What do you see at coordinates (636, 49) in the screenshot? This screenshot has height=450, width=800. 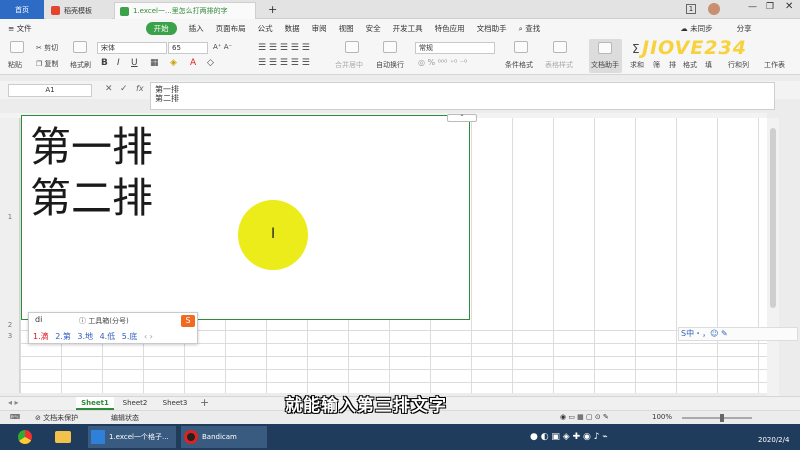 I see `sum-icon: Σ` at bounding box center [636, 49].